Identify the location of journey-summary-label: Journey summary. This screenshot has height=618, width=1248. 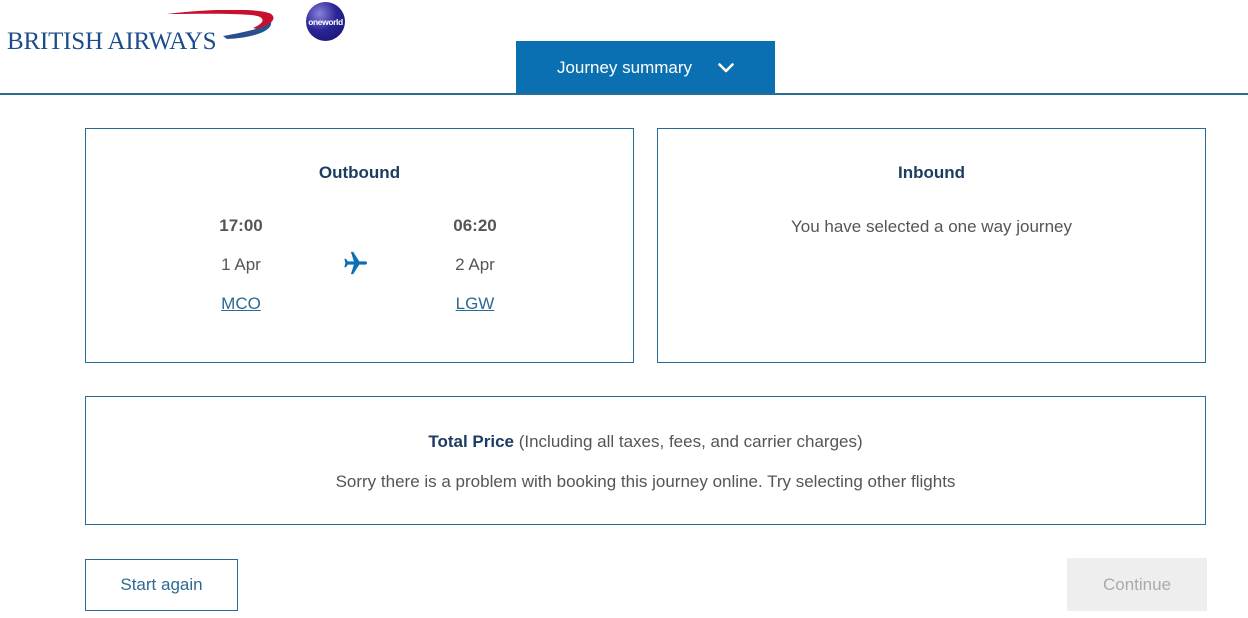
(624, 67).